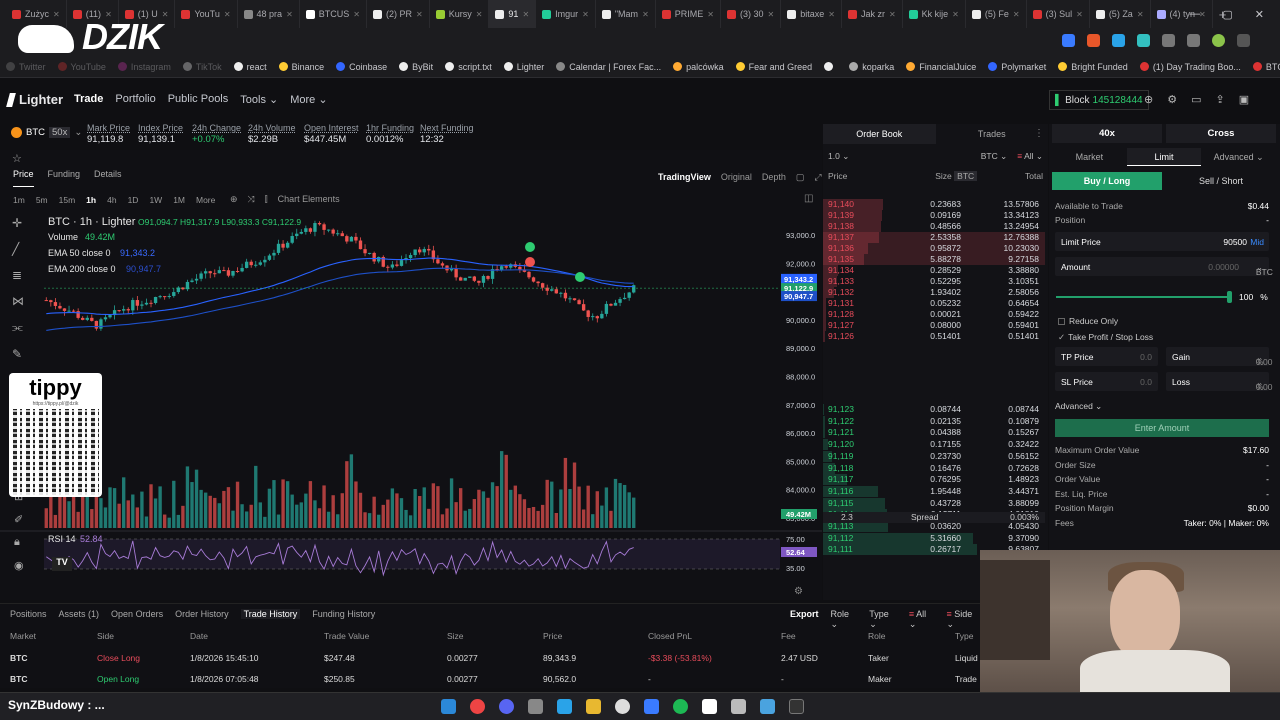 The height and width of the screenshot is (720, 1280). What do you see at coordinates (566, 14) in the screenshot?
I see `browser-tab: Imgur ✕` at bounding box center [566, 14].